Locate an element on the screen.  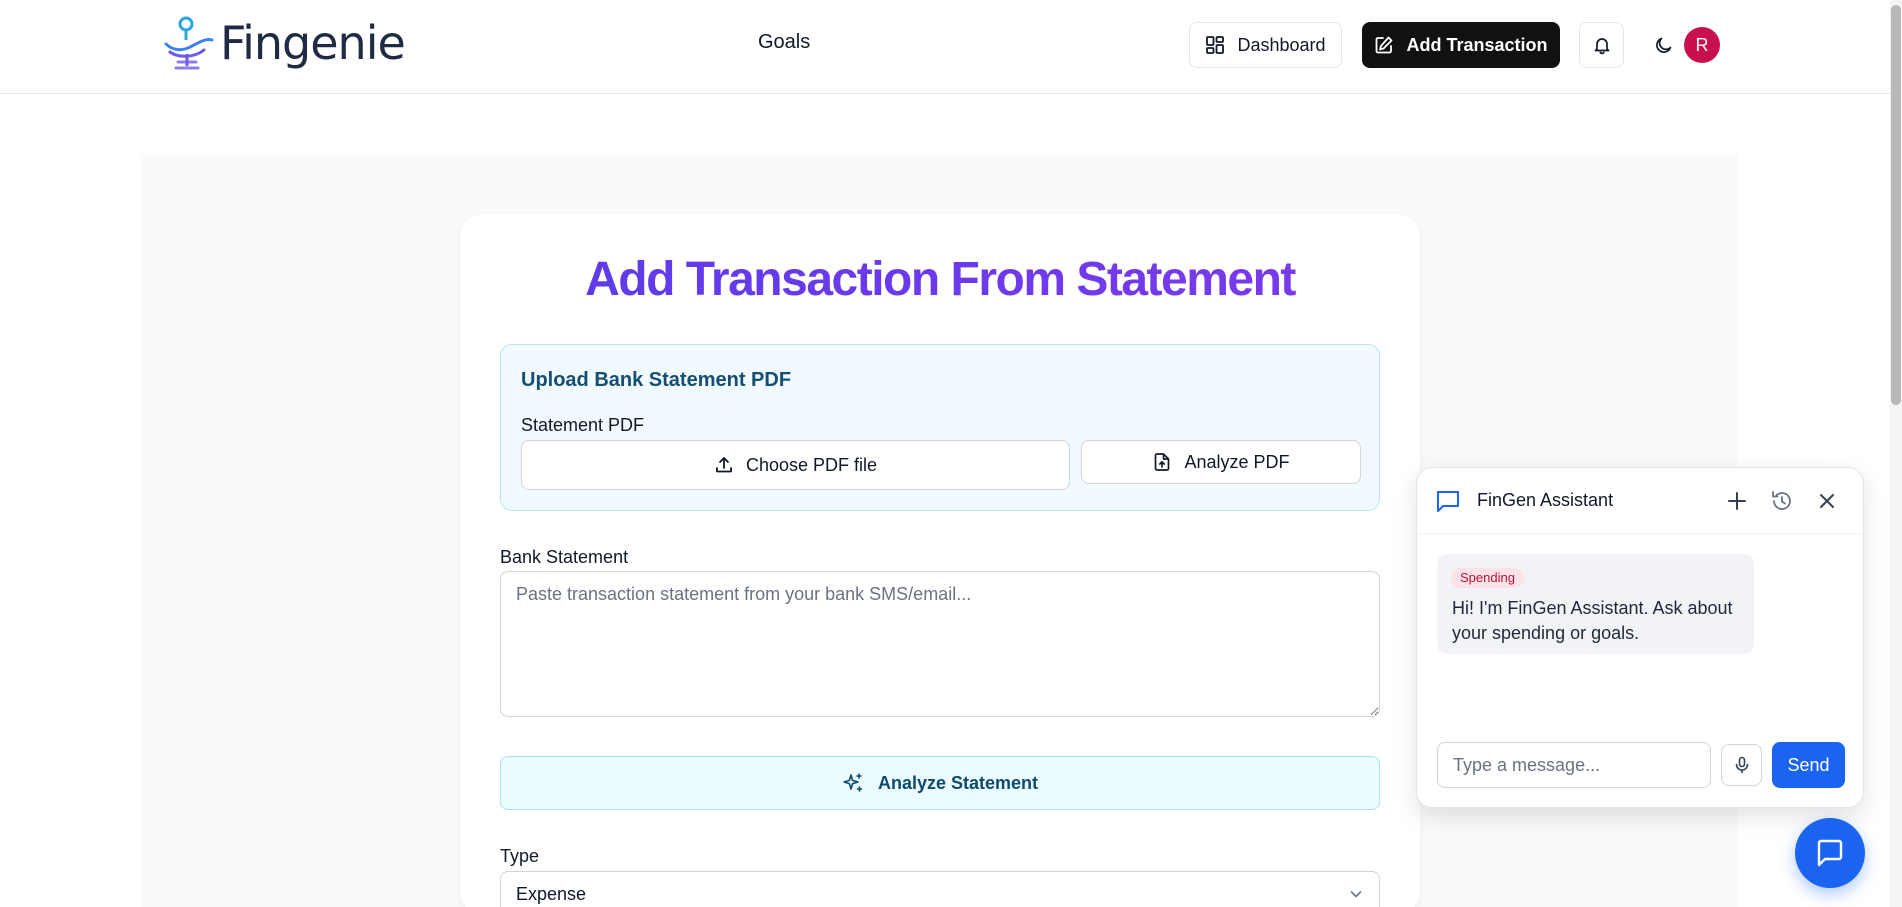
microphone-icon is located at coordinates (1741, 765).